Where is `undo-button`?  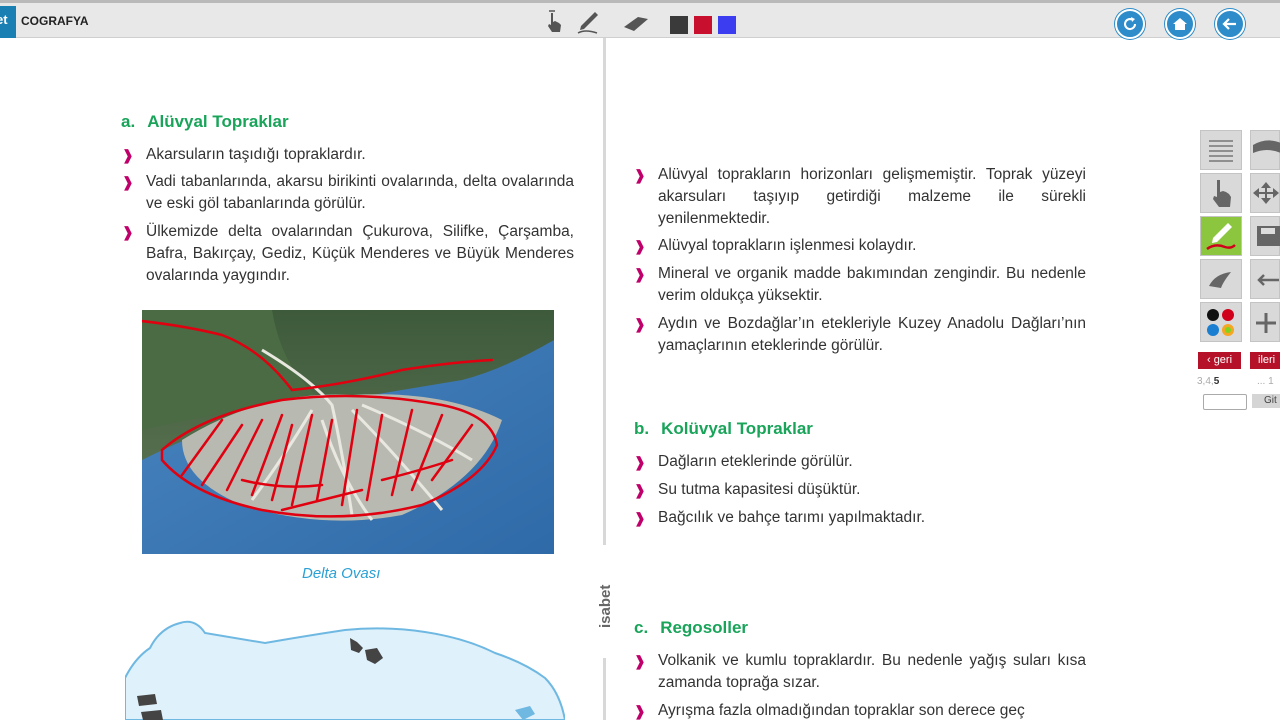 undo-button is located at coordinates (1265, 279).